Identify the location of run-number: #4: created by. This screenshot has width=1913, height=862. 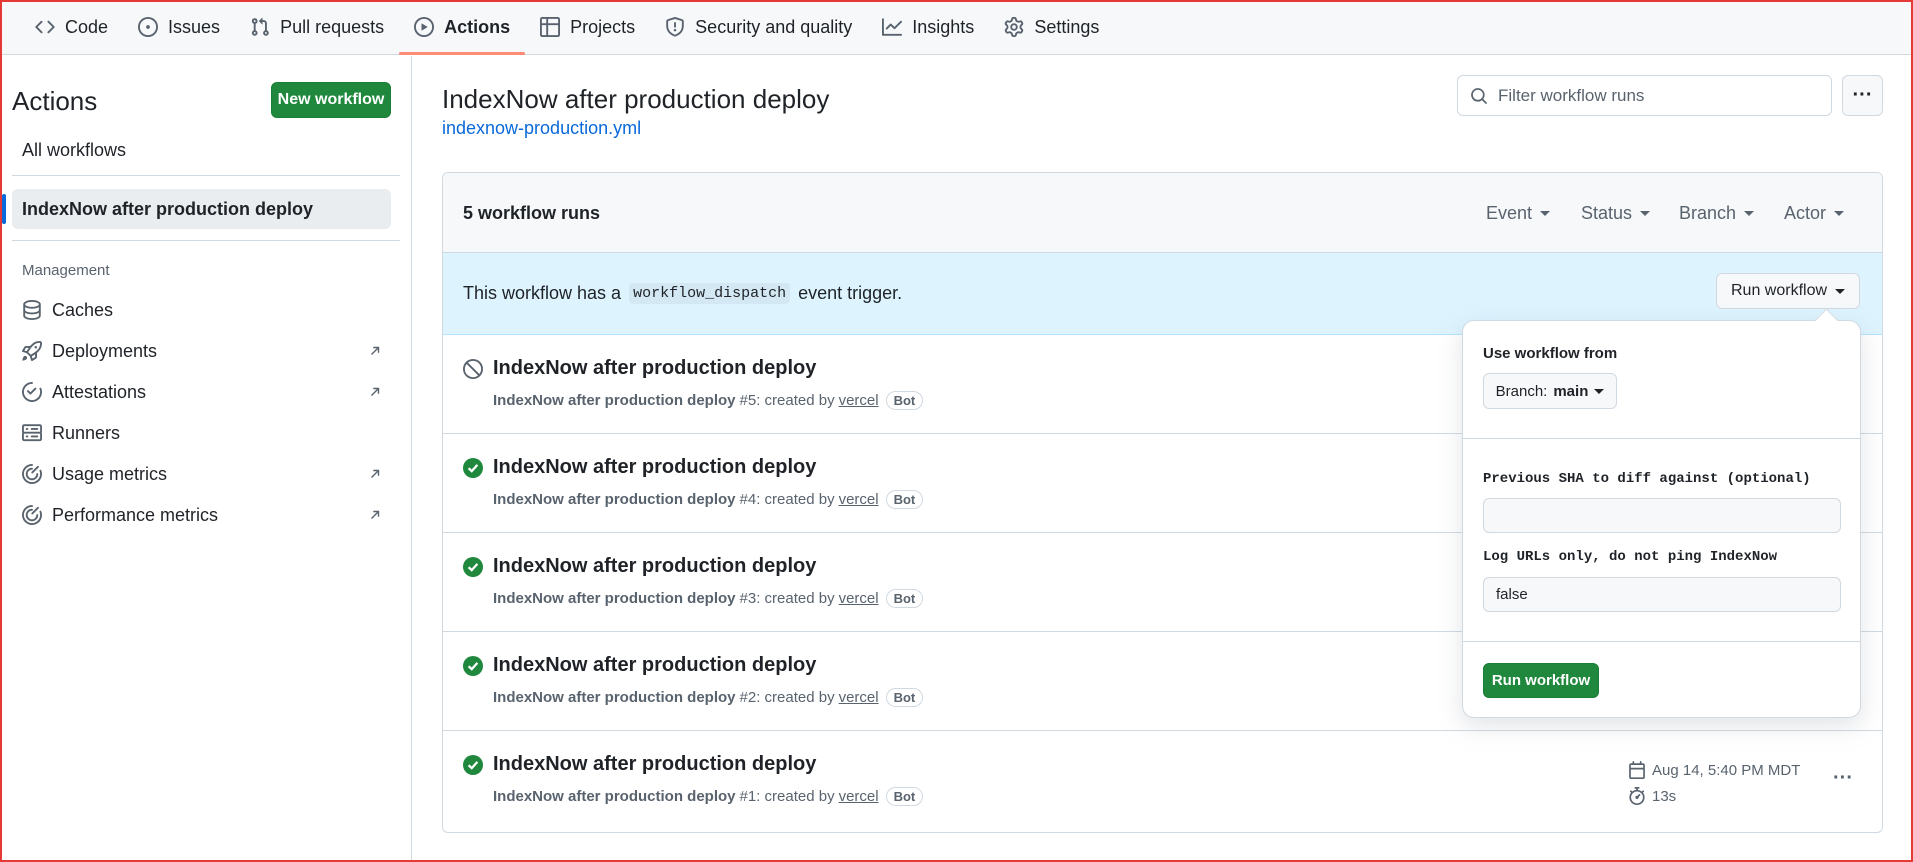
(787, 499).